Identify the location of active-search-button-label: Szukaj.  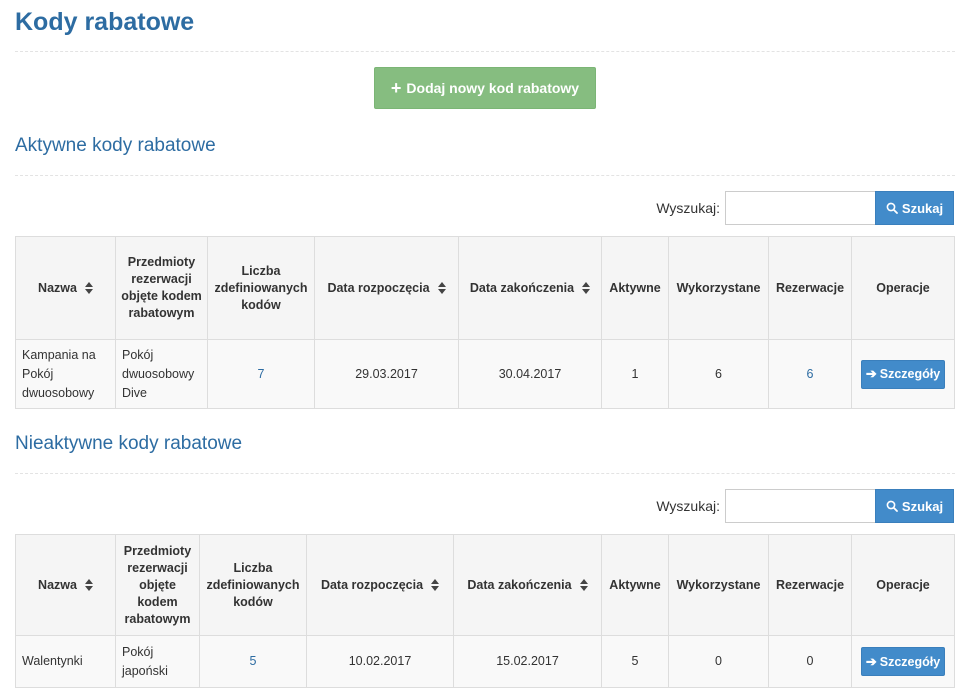
(922, 208).